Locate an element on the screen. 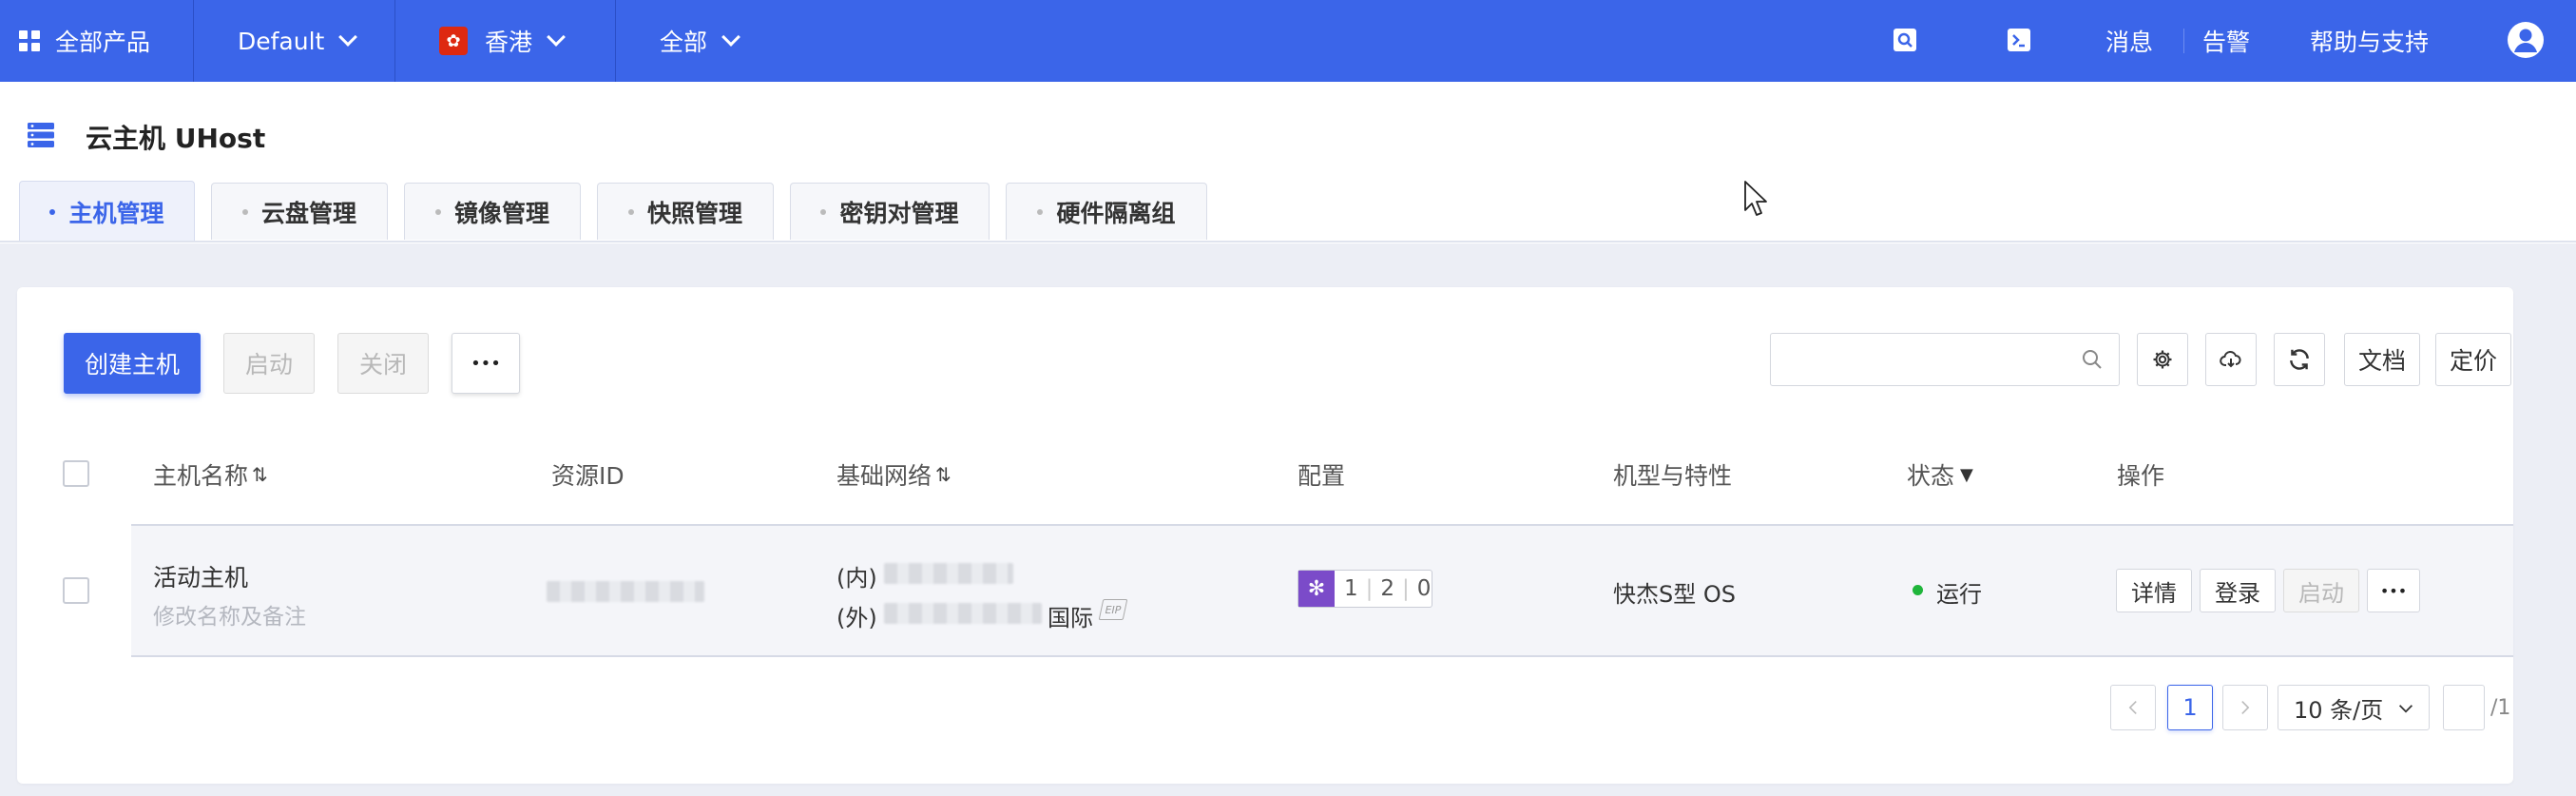  column-header-machine-type: 机型与特性 is located at coordinates (1673, 476).